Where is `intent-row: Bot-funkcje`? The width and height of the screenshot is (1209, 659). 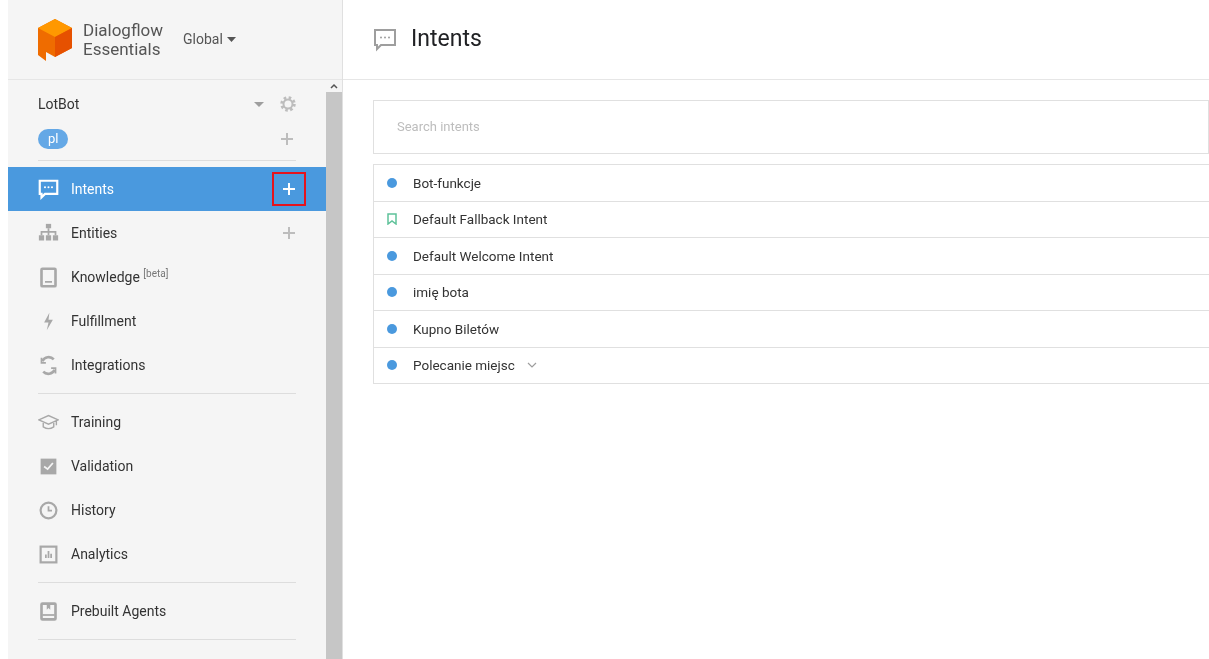 intent-row: Bot-funkcje is located at coordinates (791, 183).